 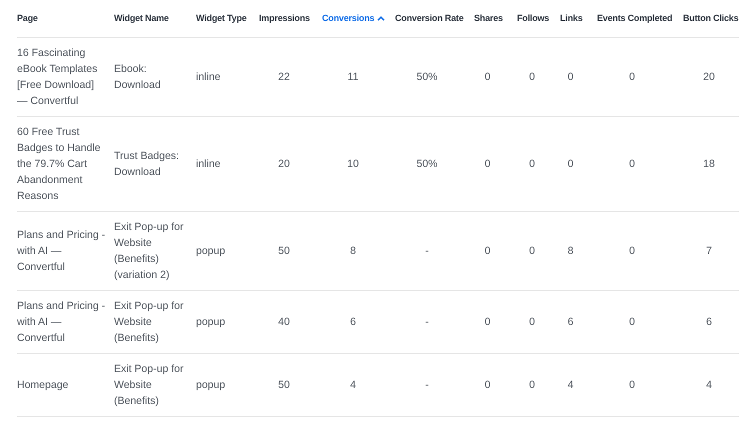 What do you see at coordinates (27, 18) in the screenshot?
I see `column-header: Page` at bounding box center [27, 18].